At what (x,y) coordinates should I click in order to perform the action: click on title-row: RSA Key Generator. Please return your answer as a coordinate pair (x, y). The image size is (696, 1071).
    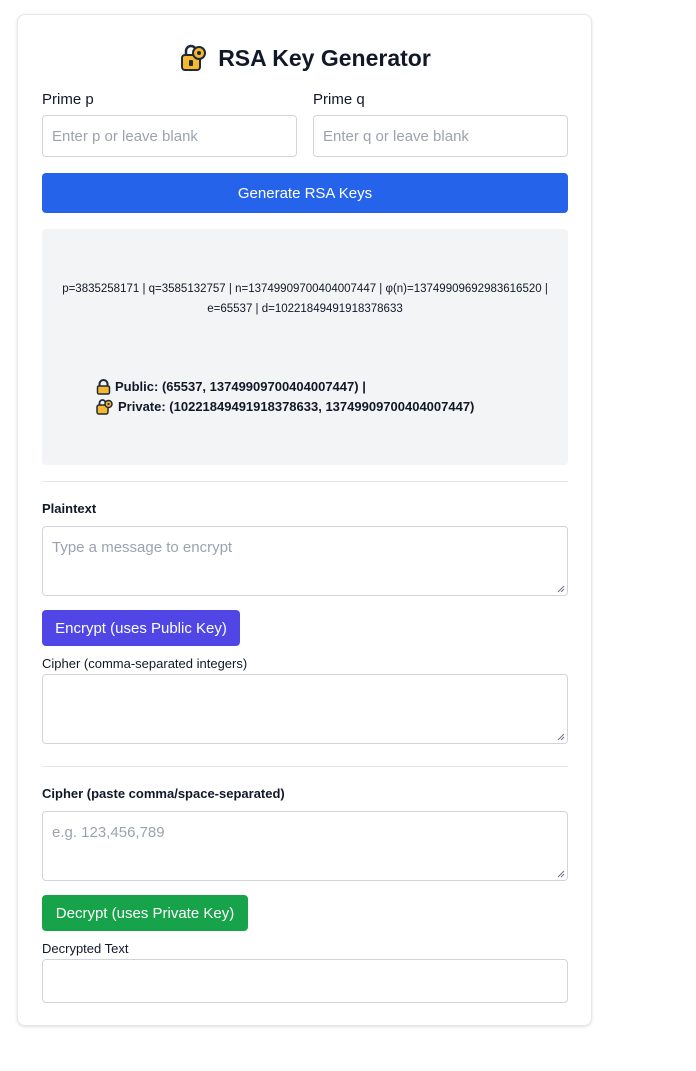
    Looking at the image, I should click on (305, 58).